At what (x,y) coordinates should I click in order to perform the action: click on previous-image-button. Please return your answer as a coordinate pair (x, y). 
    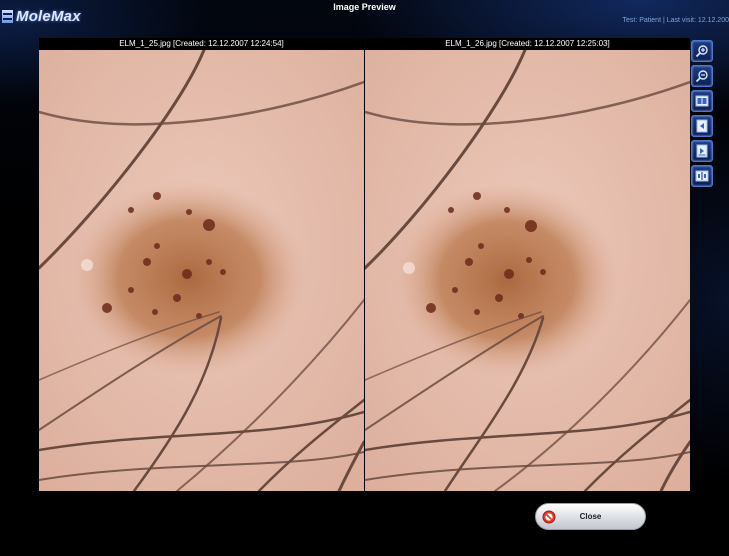
    Looking at the image, I should click on (702, 126).